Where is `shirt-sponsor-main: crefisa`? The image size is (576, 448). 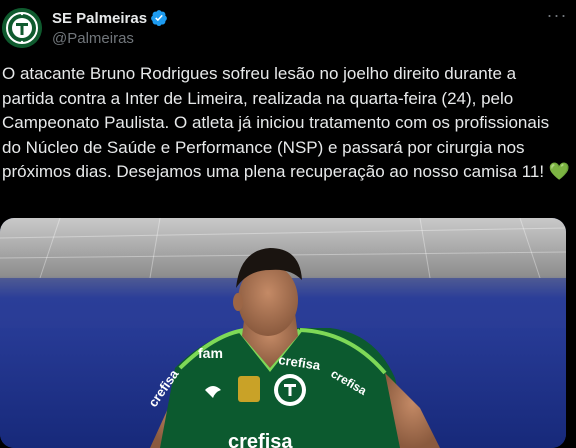 shirt-sponsor-main: crefisa is located at coordinates (260, 439).